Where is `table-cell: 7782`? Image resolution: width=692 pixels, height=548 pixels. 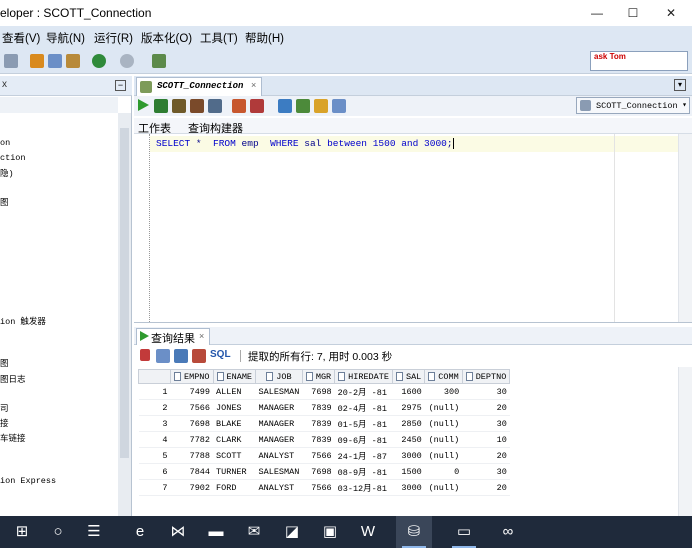
table-cell: 7782 is located at coordinates (192, 439).